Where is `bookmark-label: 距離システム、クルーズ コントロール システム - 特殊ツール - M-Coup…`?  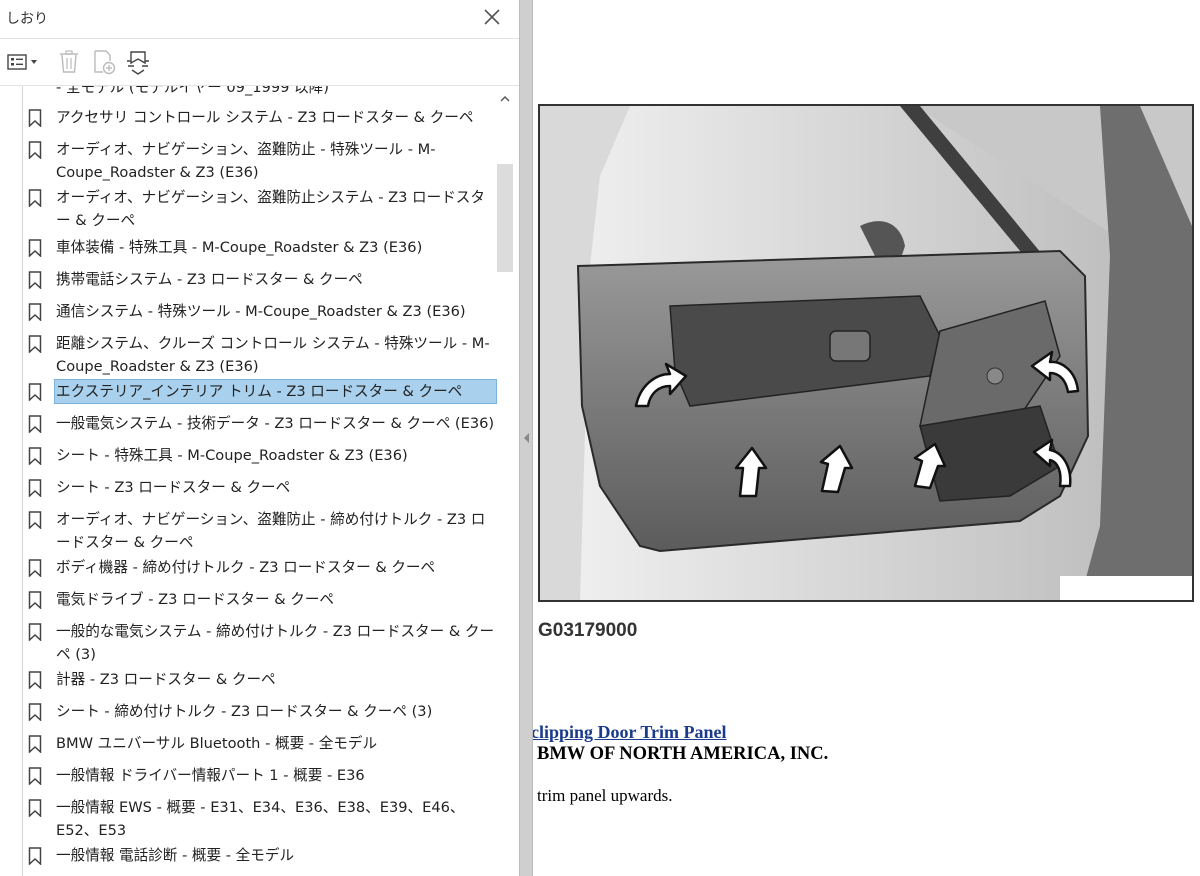
bookmark-label: 距離システム、クルーズ コントロール システム - 特殊ツール - M-Coup… is located at coordinates (273, 355).